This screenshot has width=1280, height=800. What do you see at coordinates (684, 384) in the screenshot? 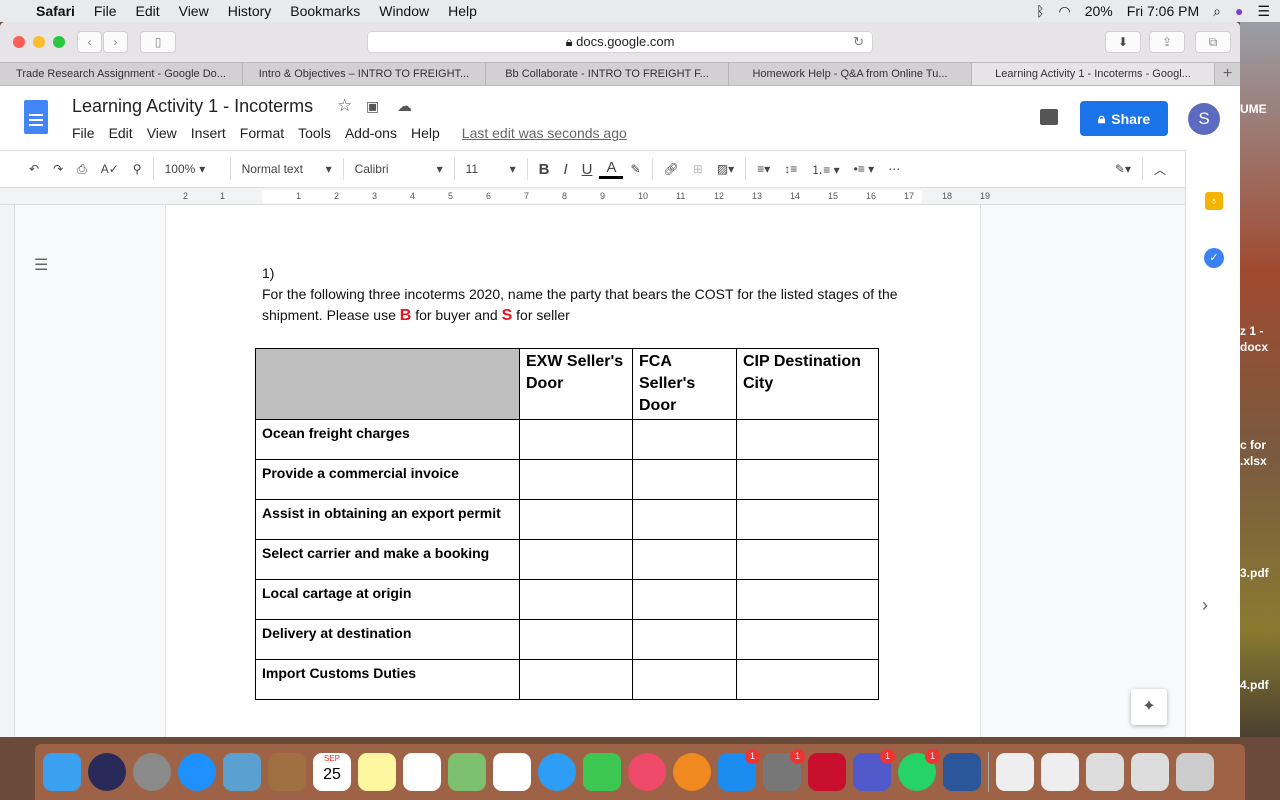
I see `table-header-fca: FCA Seller's Door` at bounding box center [684, 384].